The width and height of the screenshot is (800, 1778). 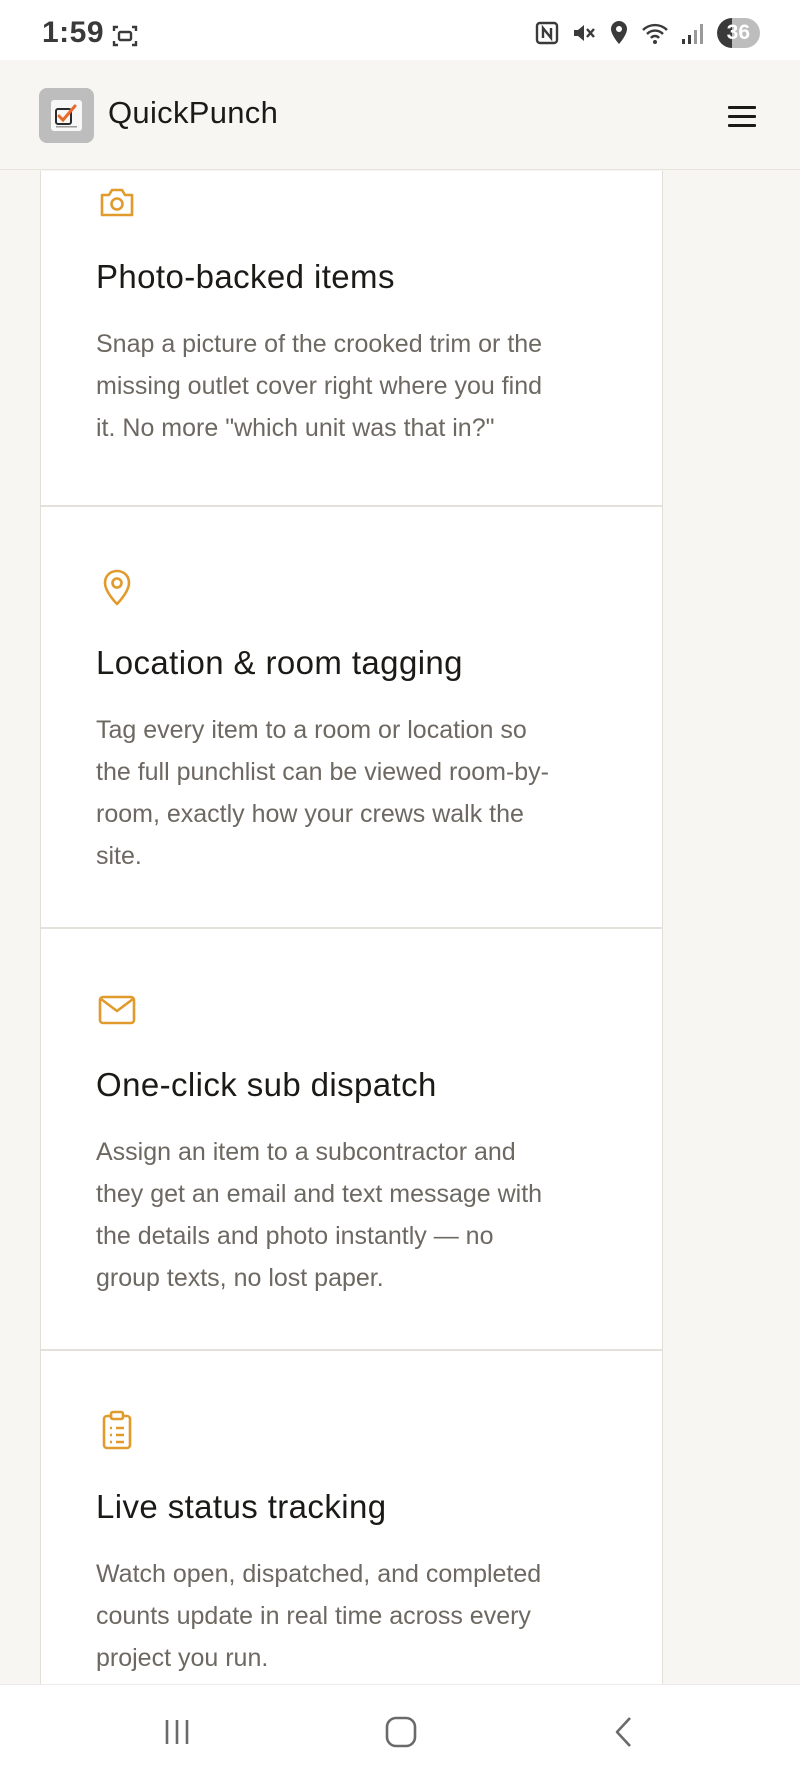 What do you see at coordinates (245, 276) in the screenshot?
I see `feature-title: Photo-backed items` at bounding box center [245, 276].